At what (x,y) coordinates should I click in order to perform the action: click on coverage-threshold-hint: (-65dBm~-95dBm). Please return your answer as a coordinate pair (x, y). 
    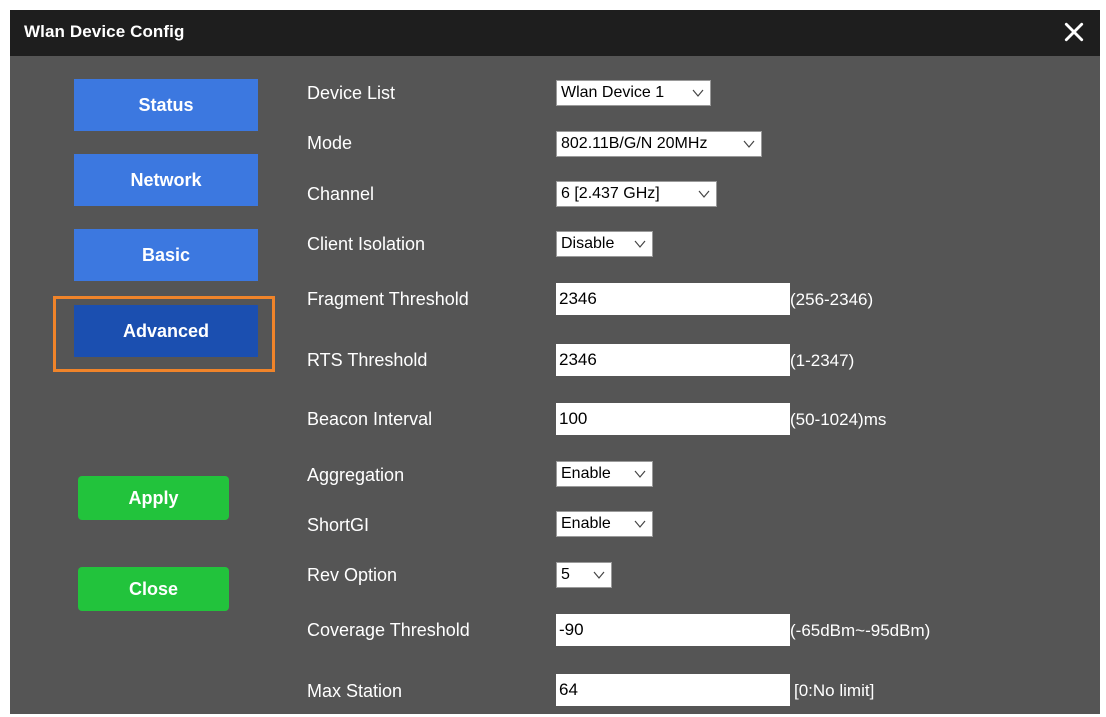
    Looking at the image, I should click on (860, 630).